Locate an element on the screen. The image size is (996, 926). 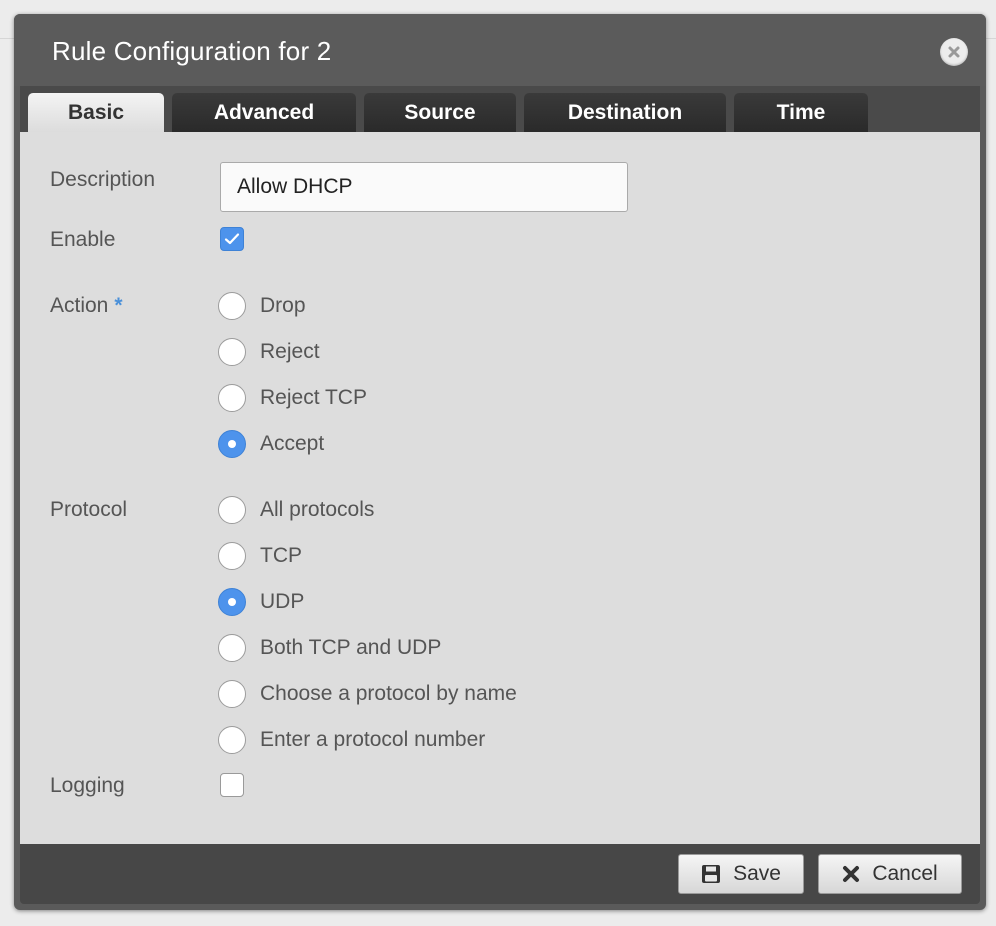
protocol-option-label: Both TCP and UDP is located at coordinates (351, 647).